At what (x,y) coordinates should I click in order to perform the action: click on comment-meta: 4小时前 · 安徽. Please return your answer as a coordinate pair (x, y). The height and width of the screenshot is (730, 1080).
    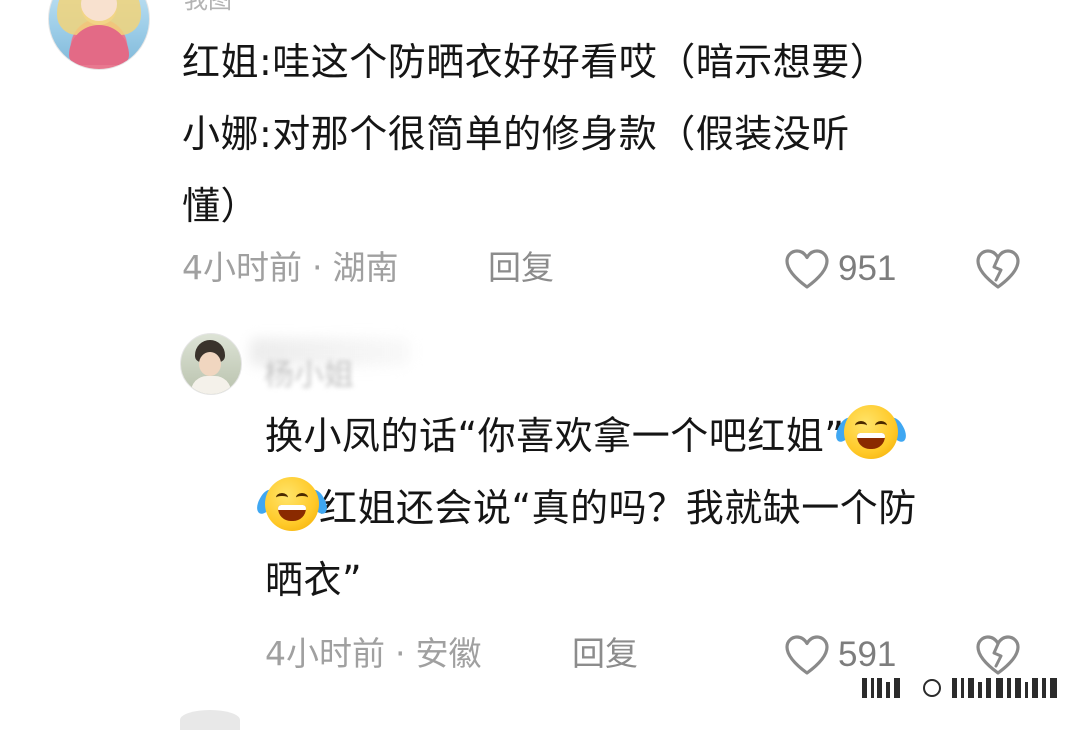
    Looking at the image, I should click on (373, 654).